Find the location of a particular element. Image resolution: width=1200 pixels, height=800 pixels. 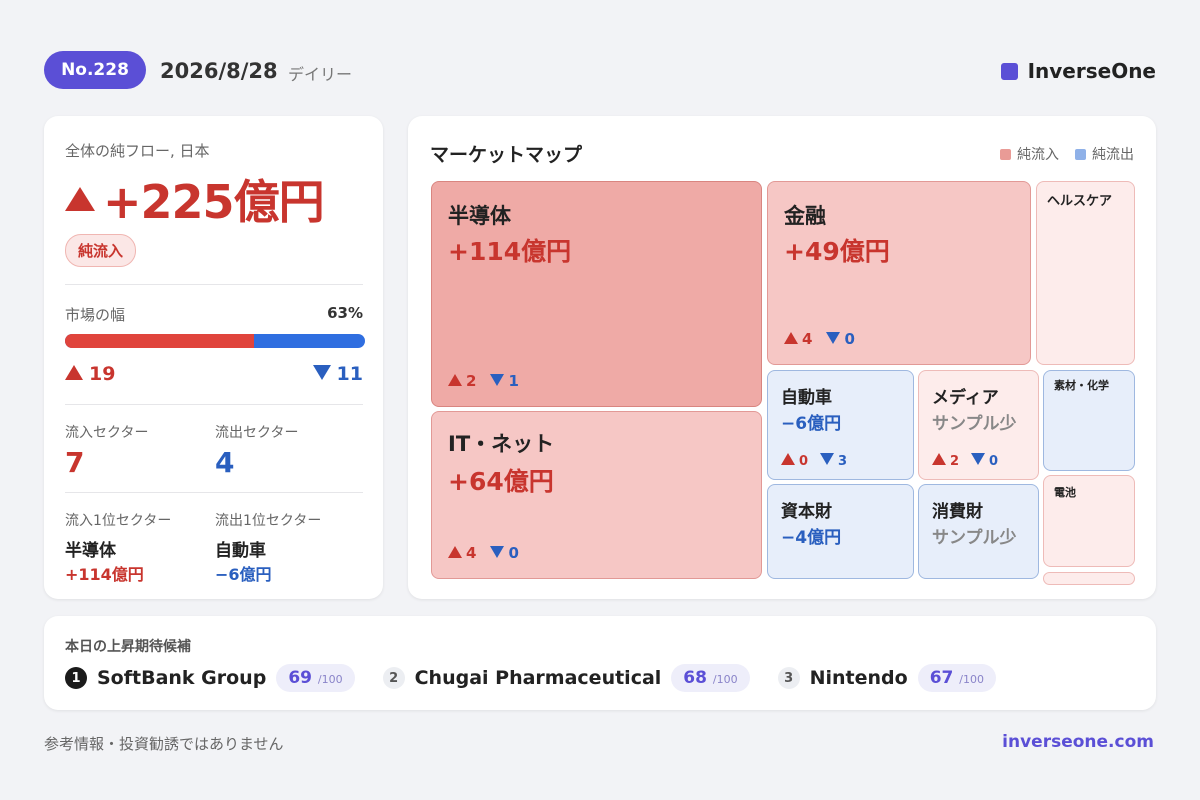

candidate-item: 1 SoftBank Group 69 /100 is located at coordinates (210, 678).